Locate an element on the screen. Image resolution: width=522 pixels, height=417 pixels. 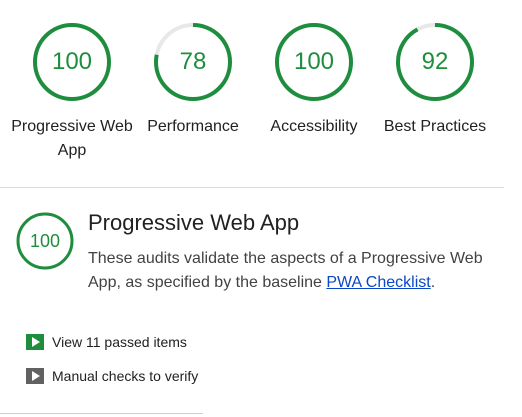
section-title: Progressive Web App is located at coordinates (194, 222).